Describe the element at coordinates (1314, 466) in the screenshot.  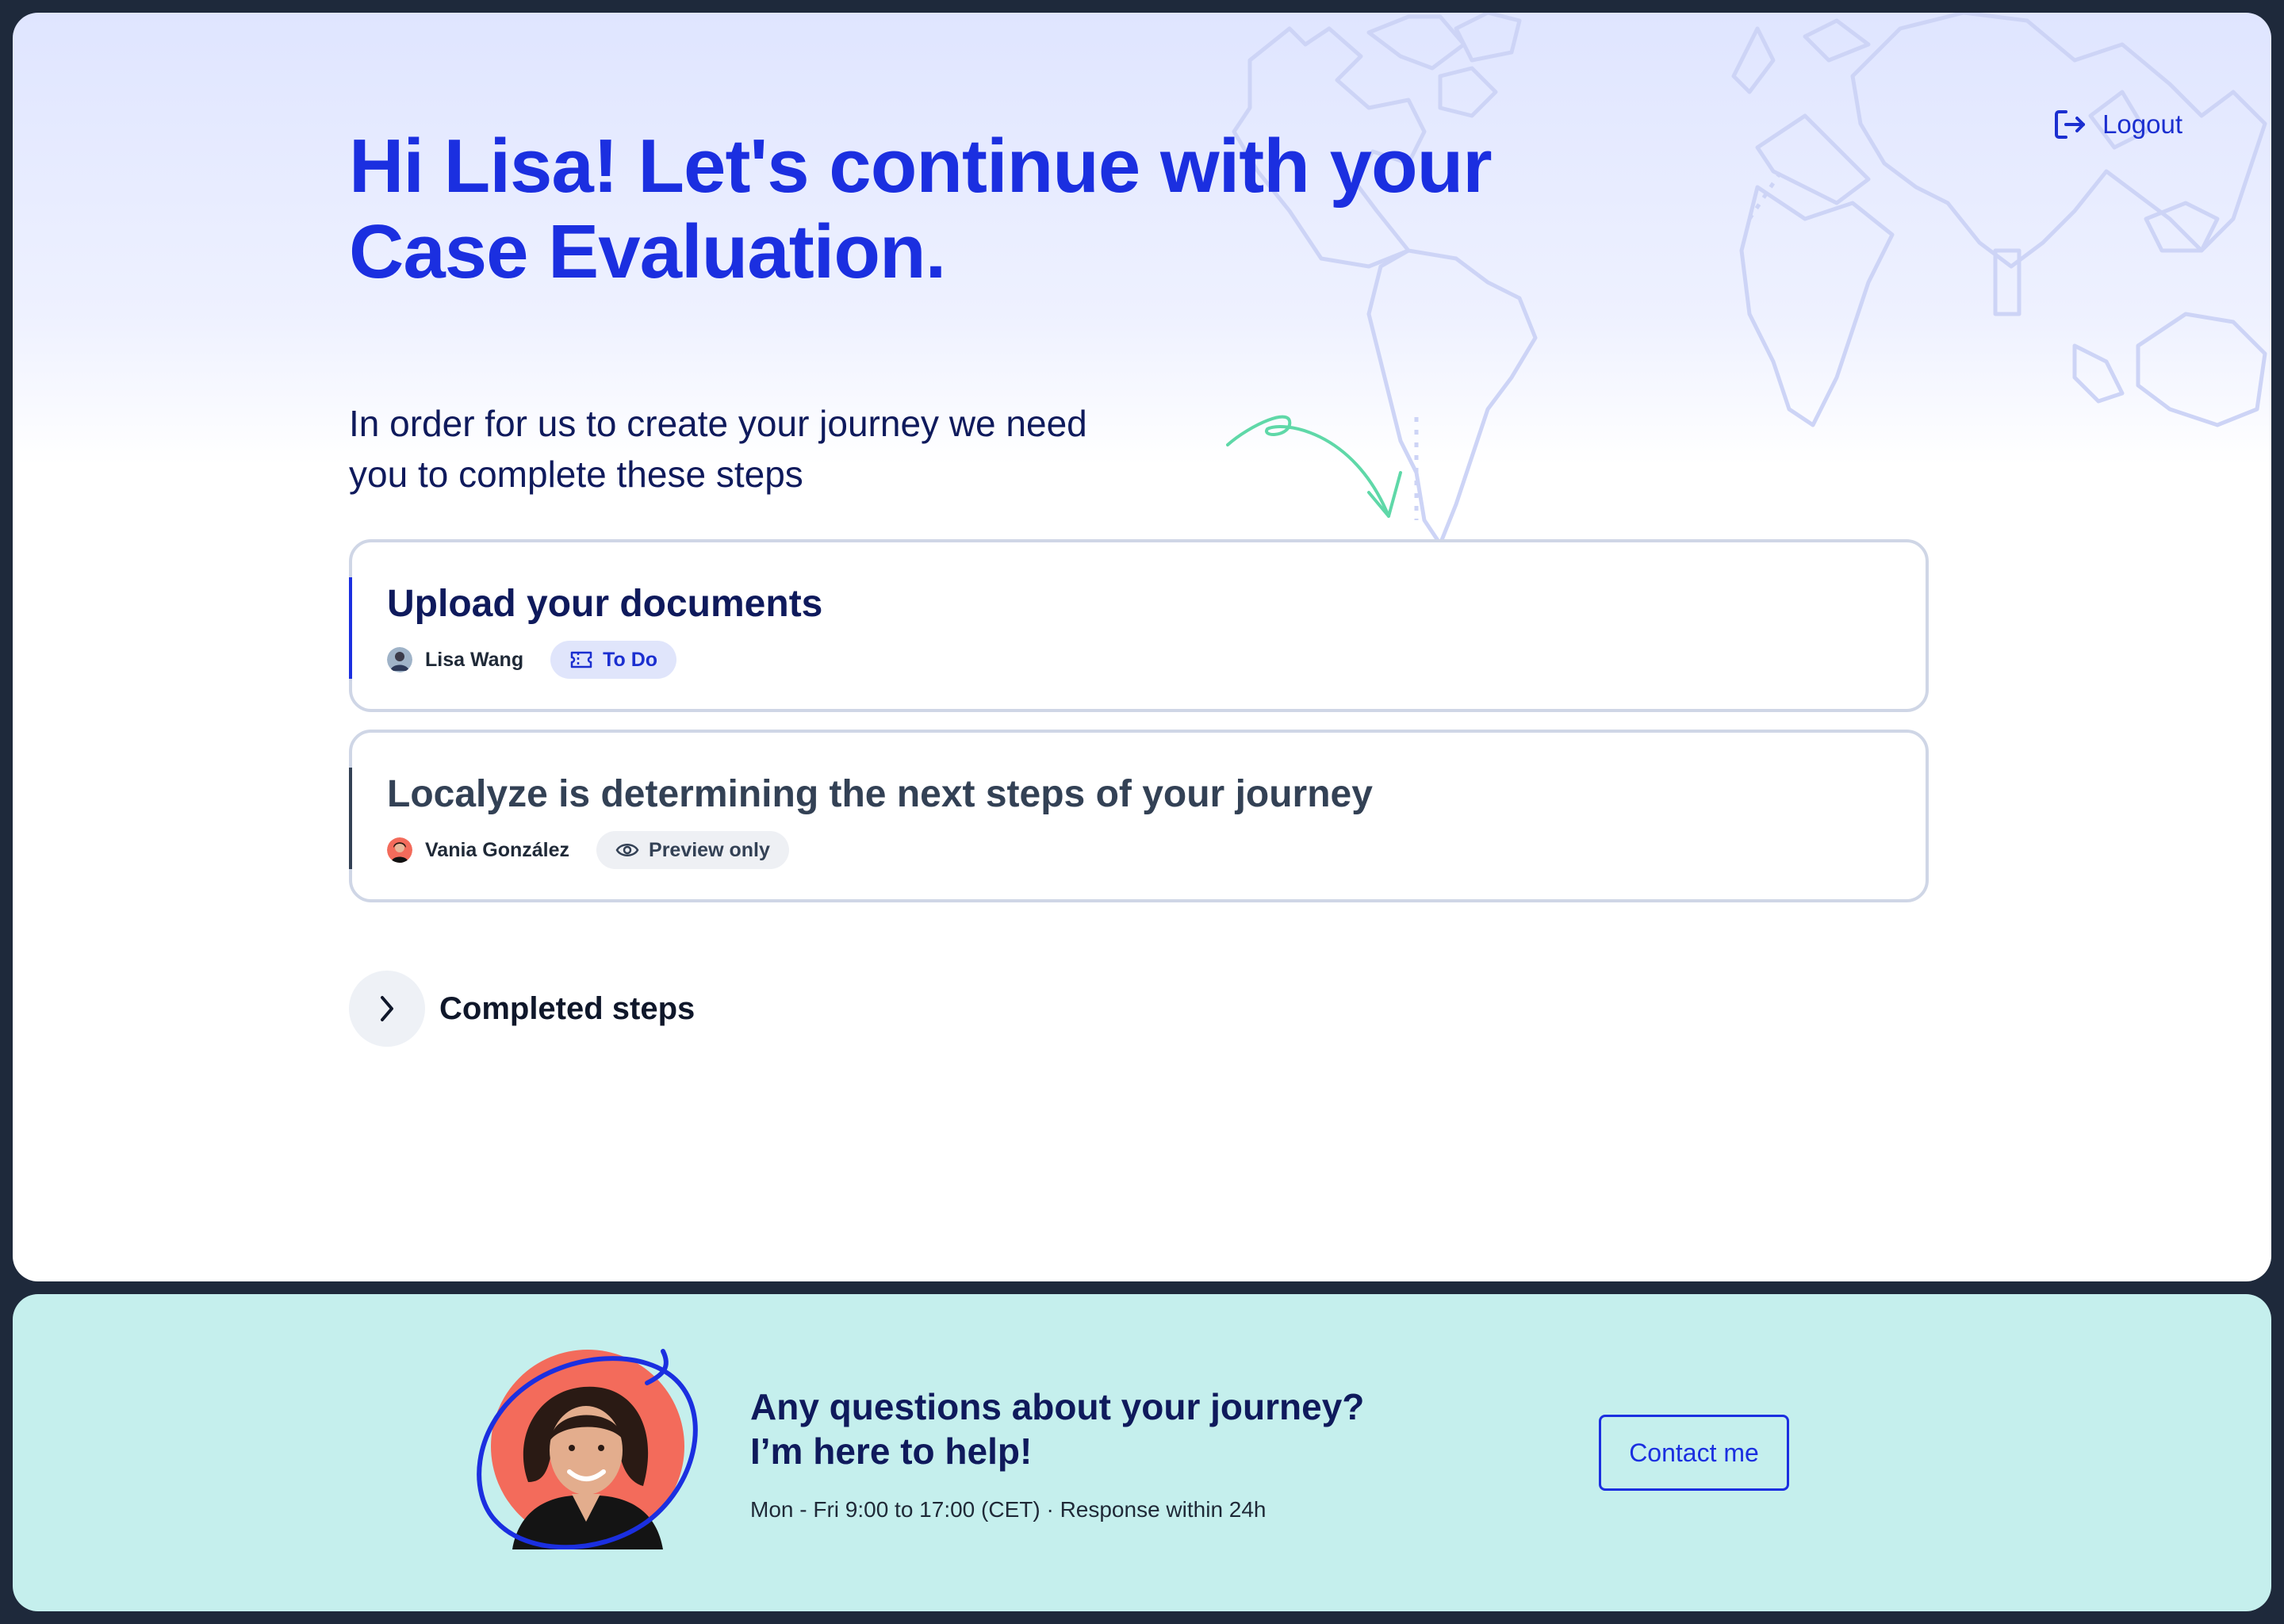
I see `curved-arrow-icon` at that location.